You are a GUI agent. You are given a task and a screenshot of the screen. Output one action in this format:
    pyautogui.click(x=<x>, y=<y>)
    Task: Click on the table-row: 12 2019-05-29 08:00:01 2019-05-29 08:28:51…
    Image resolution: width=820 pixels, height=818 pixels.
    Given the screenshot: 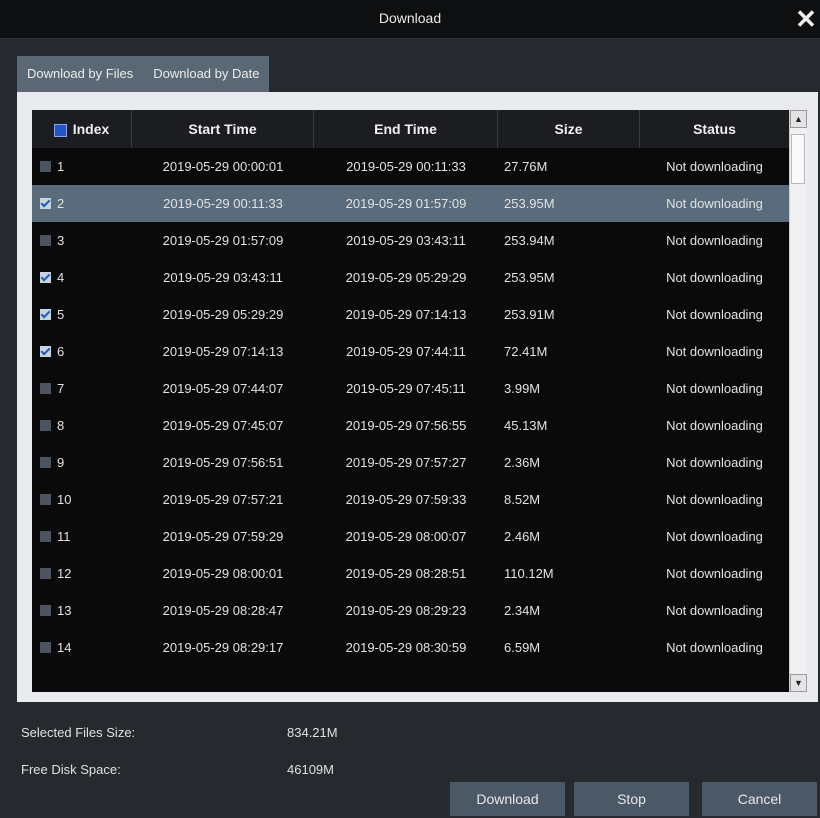 What is the action you would take?
    pyautogui.click(x=410, y=573)
    